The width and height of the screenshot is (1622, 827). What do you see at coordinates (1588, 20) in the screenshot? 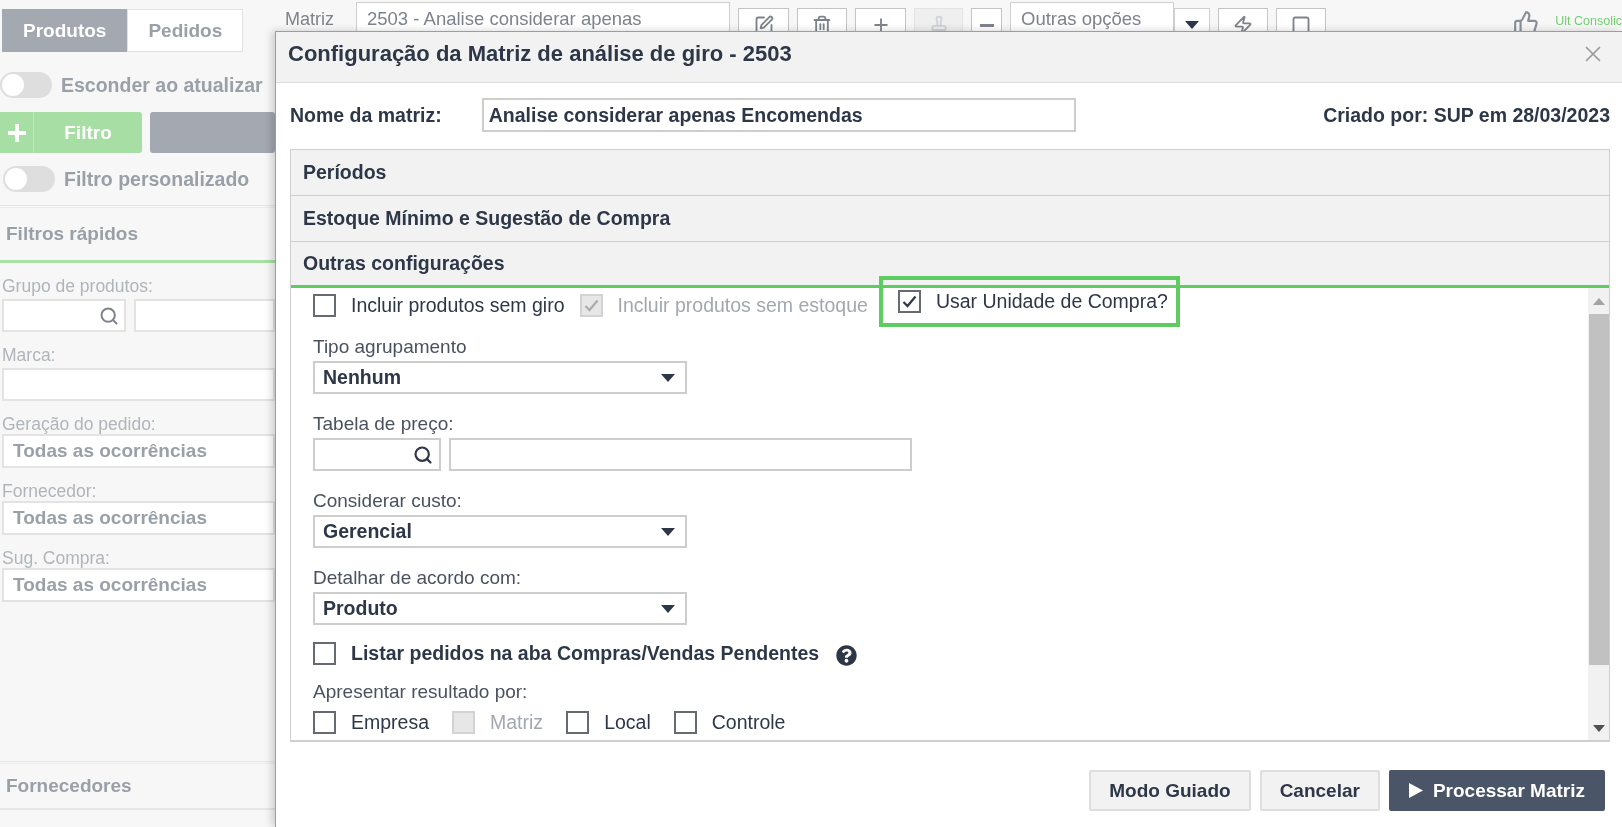
I see `status-text: Ult Consolic` at bounding box center [1588, 20].